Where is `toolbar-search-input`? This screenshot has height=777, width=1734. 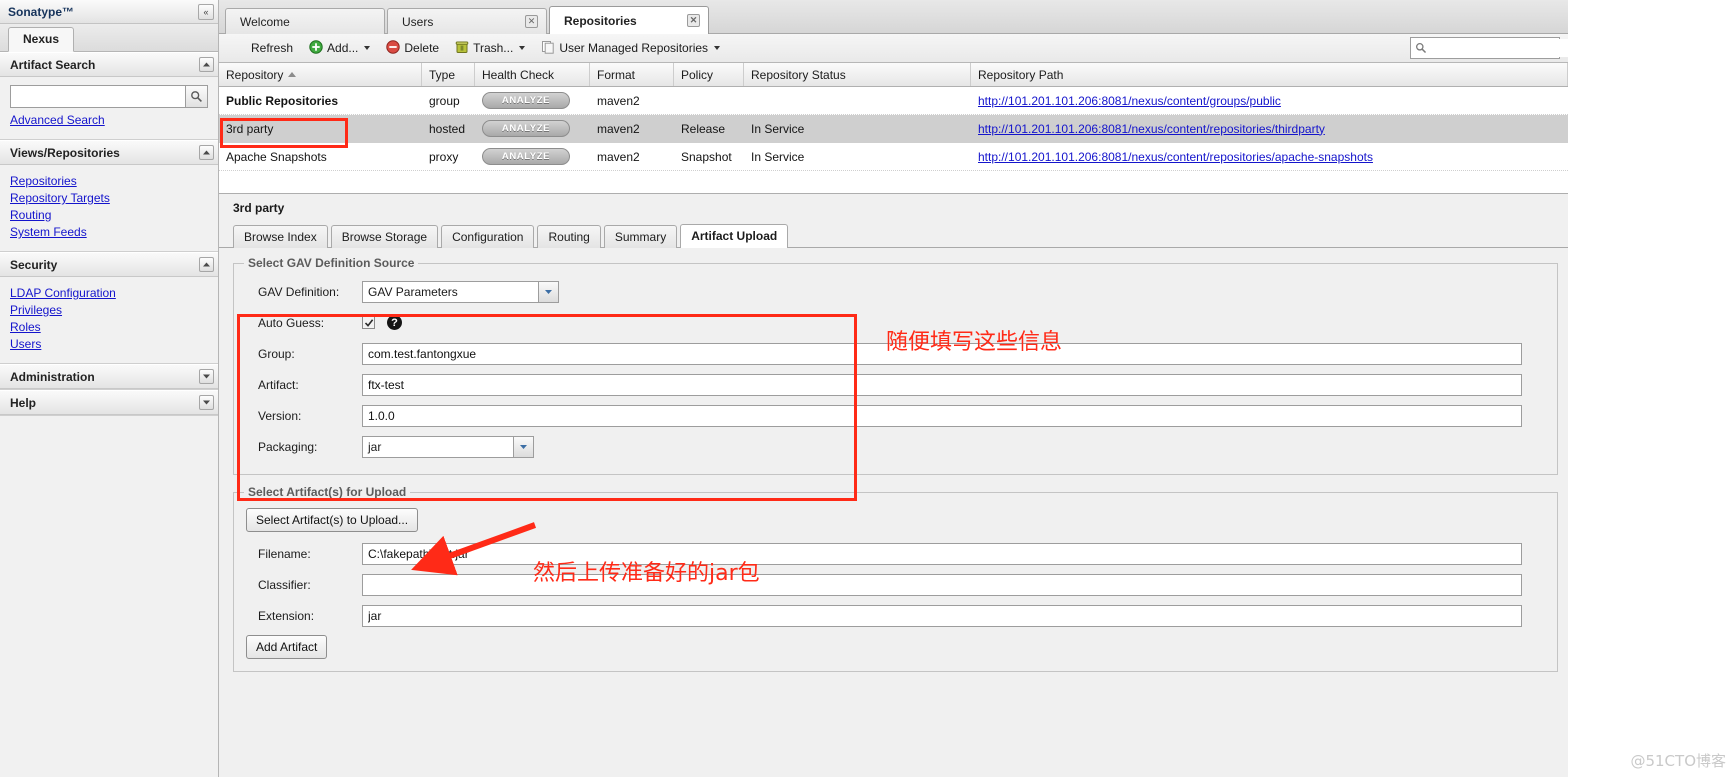 toolbar-search-input is located at coordinates (1506, 48).